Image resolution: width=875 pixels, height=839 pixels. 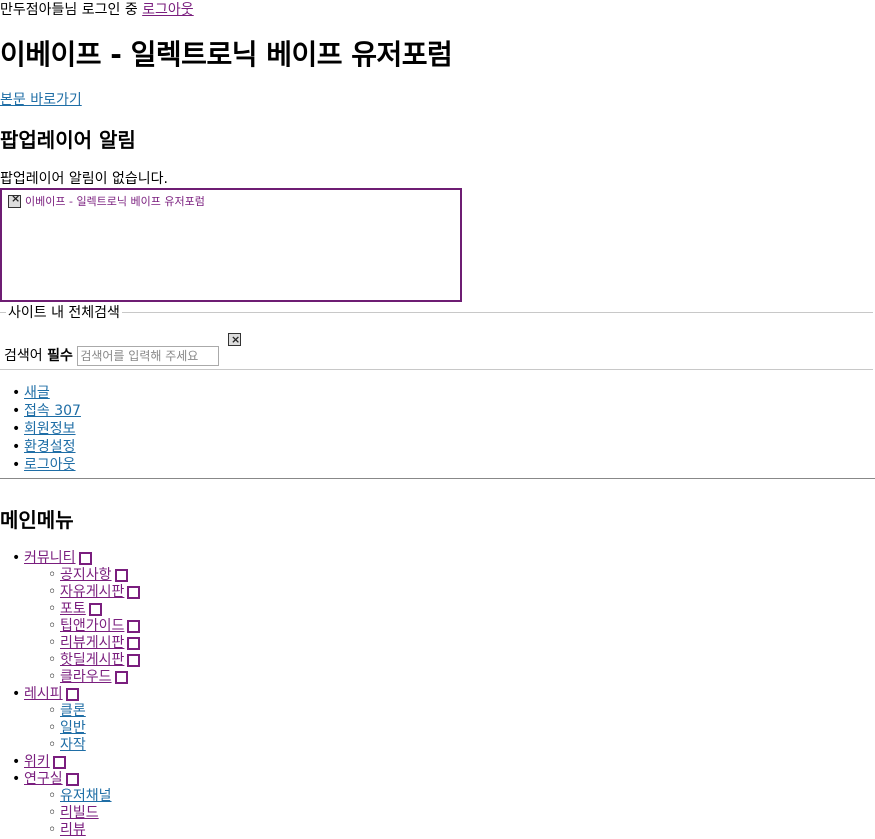 What do you see at coordinates (86, 796) in the screenshot?
I see `submenu-link-user-channel: 유저채널` at bounding box center [86, 796].